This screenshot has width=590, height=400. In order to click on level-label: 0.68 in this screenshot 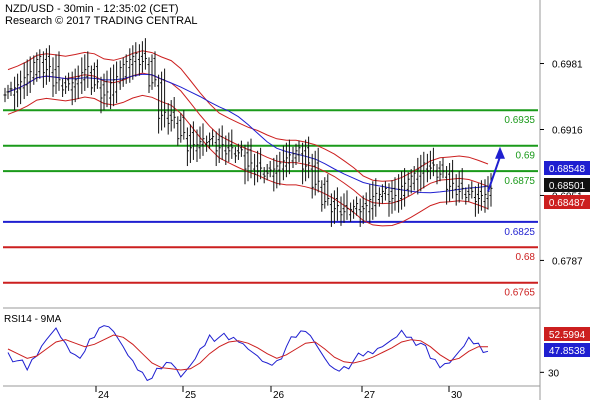, I will do `click(526, 257)`.